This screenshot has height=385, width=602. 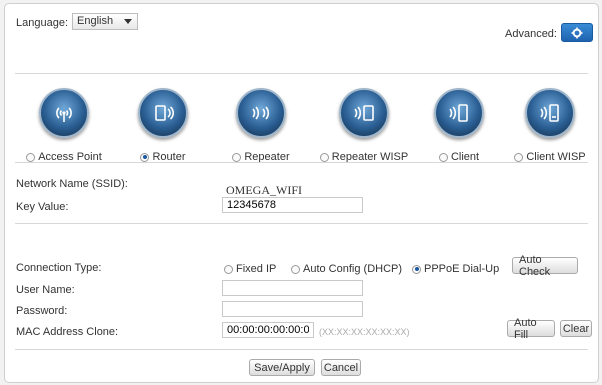 I want to click on mode-router: Router, so click(x=163, y=125).